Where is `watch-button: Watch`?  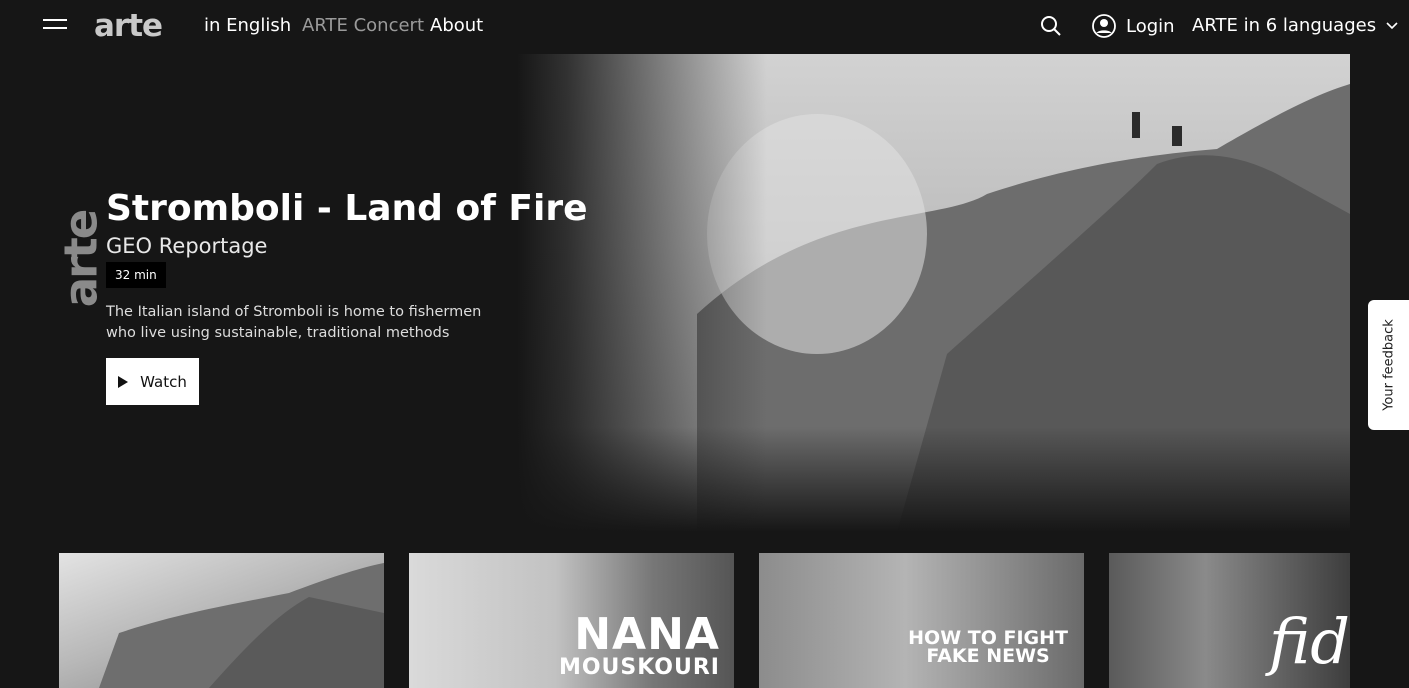 watch-button: Watch is located at coordinates (152, 381).